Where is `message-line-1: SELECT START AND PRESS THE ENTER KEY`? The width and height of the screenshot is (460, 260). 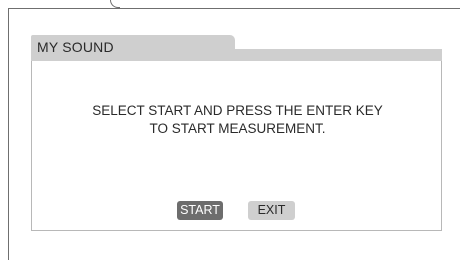
message-line-1: SELECT START AND PRESS THE ENTER KEY is located at coordinates (237, 110).